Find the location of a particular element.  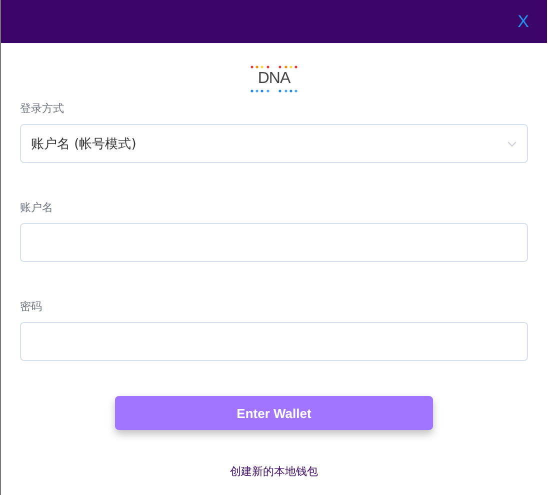

create-wallet-link: 创建新的本地钱包 is located at coordinates (274, 471).